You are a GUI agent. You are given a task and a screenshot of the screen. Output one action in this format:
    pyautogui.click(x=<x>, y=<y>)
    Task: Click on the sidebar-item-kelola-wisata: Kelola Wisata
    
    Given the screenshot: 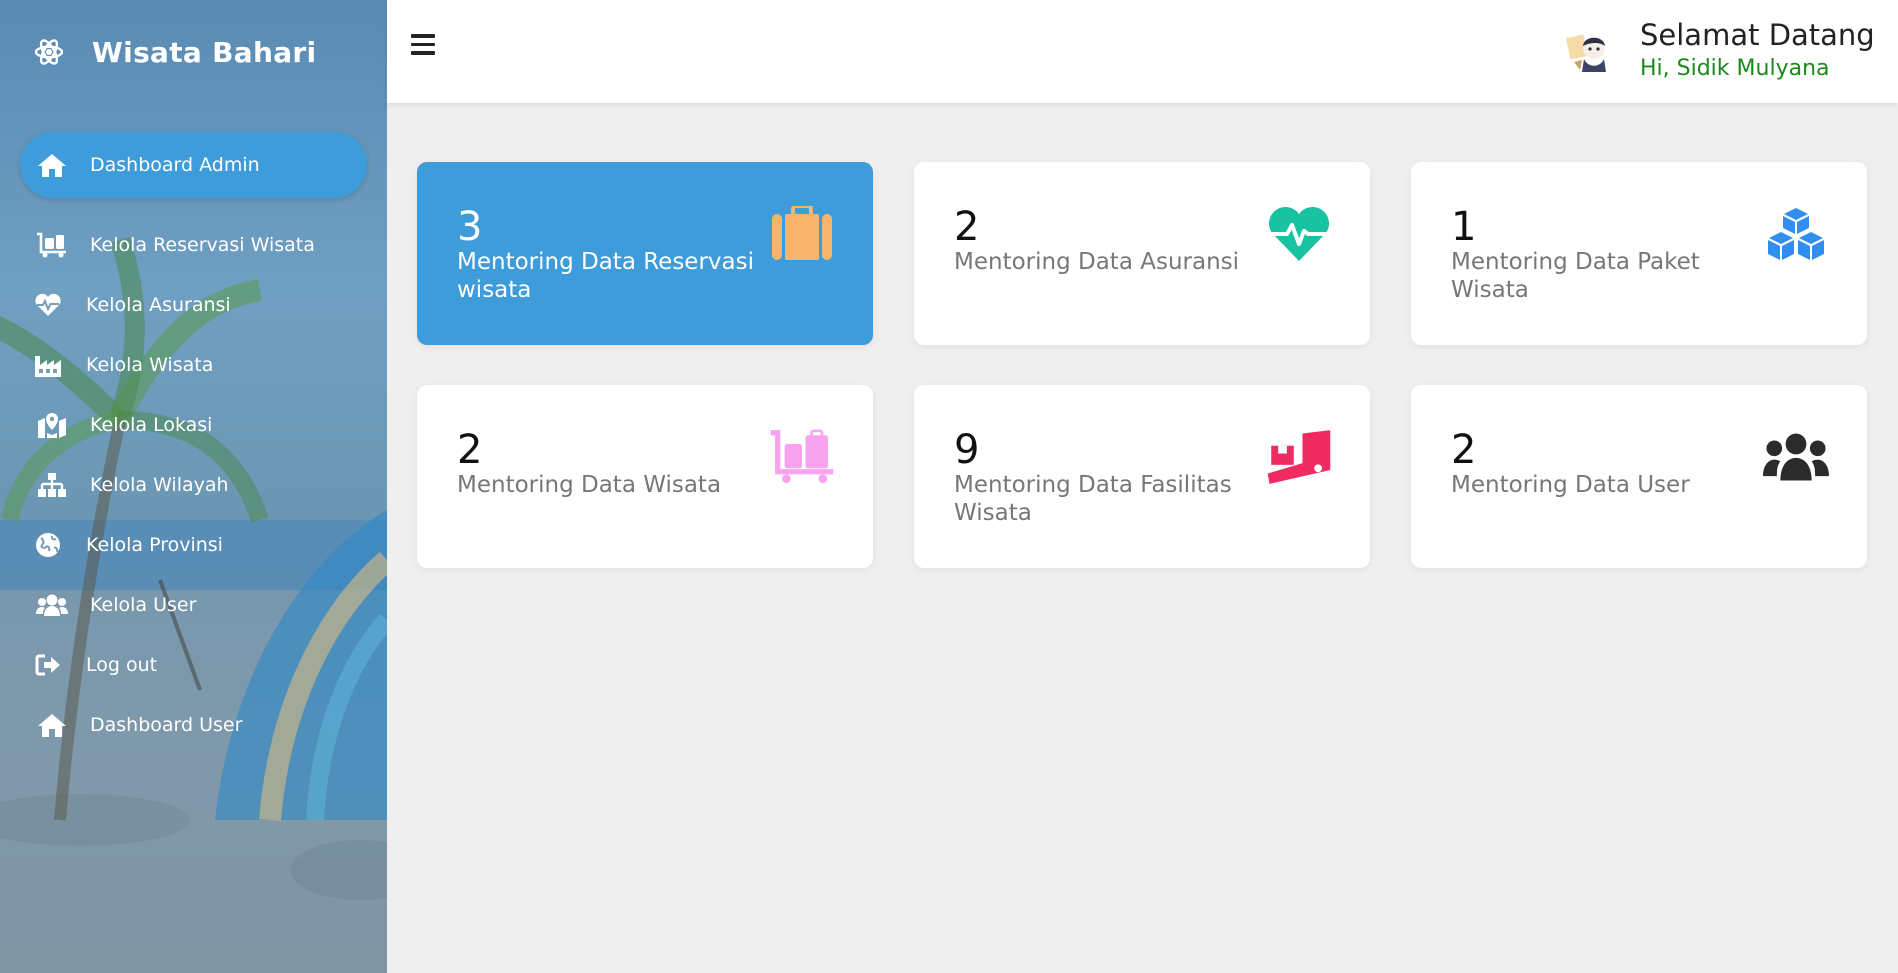 What is the action you would take?
    pyautogui.click(x=189, y=365)
    